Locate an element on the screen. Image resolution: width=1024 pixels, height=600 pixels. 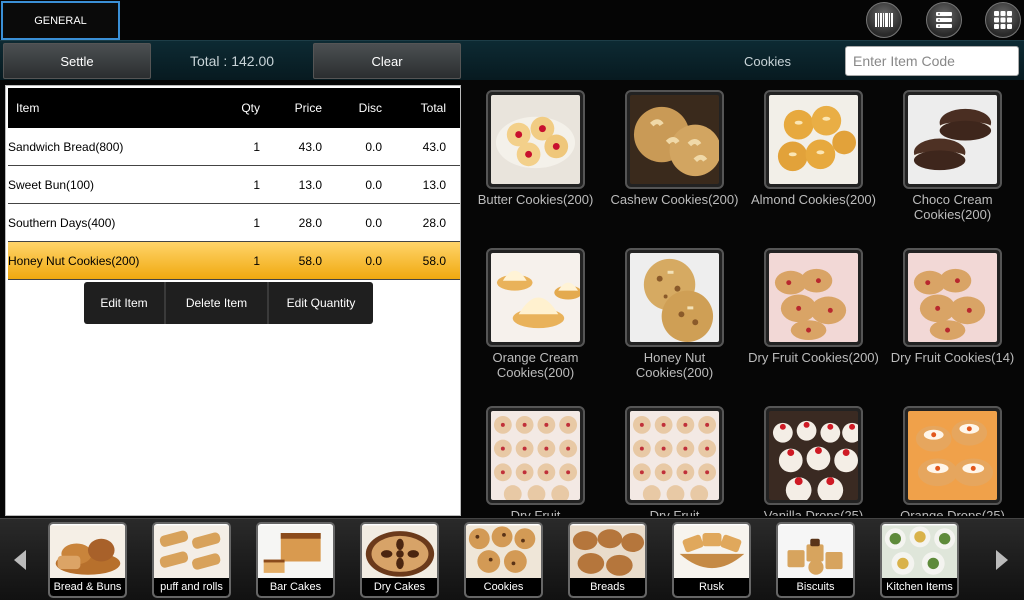
chevron-left-icon is located at coordinates (20, 560).